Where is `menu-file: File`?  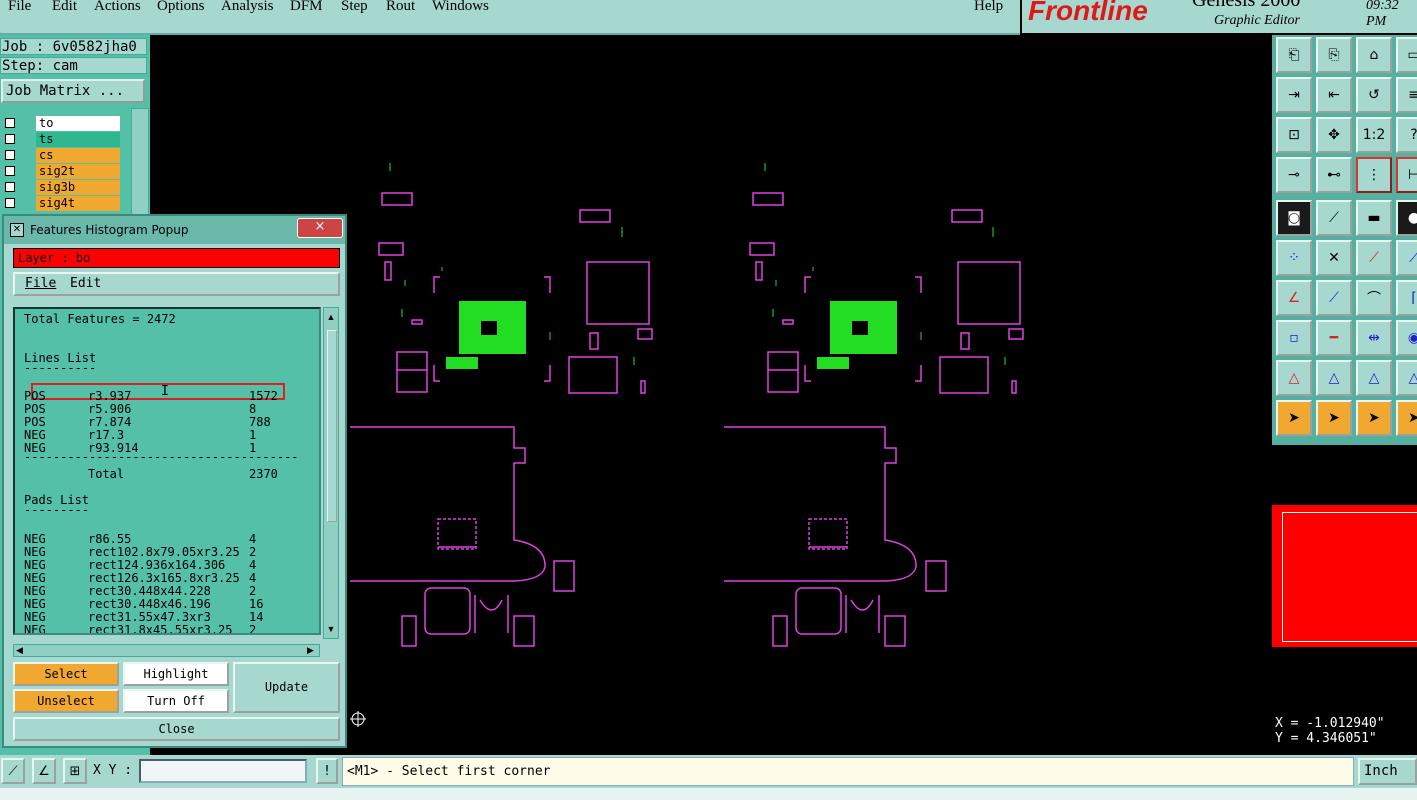 menu-file: File is located at coordinates (19, 7).